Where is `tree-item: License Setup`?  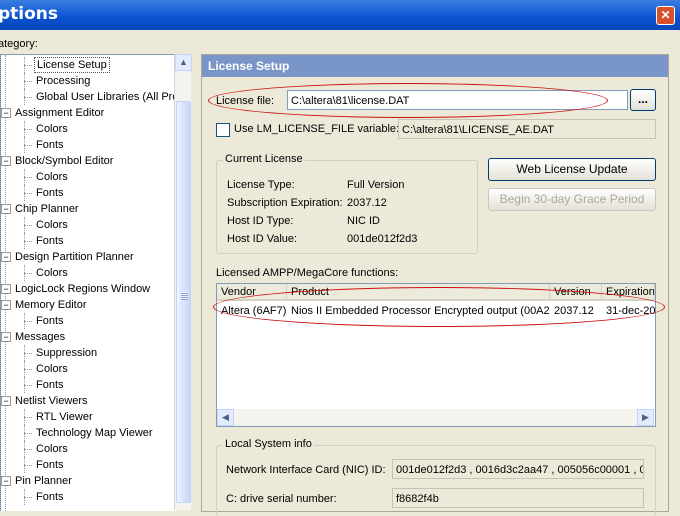 tree-item: License Setup is located at coordinates (72, 65).